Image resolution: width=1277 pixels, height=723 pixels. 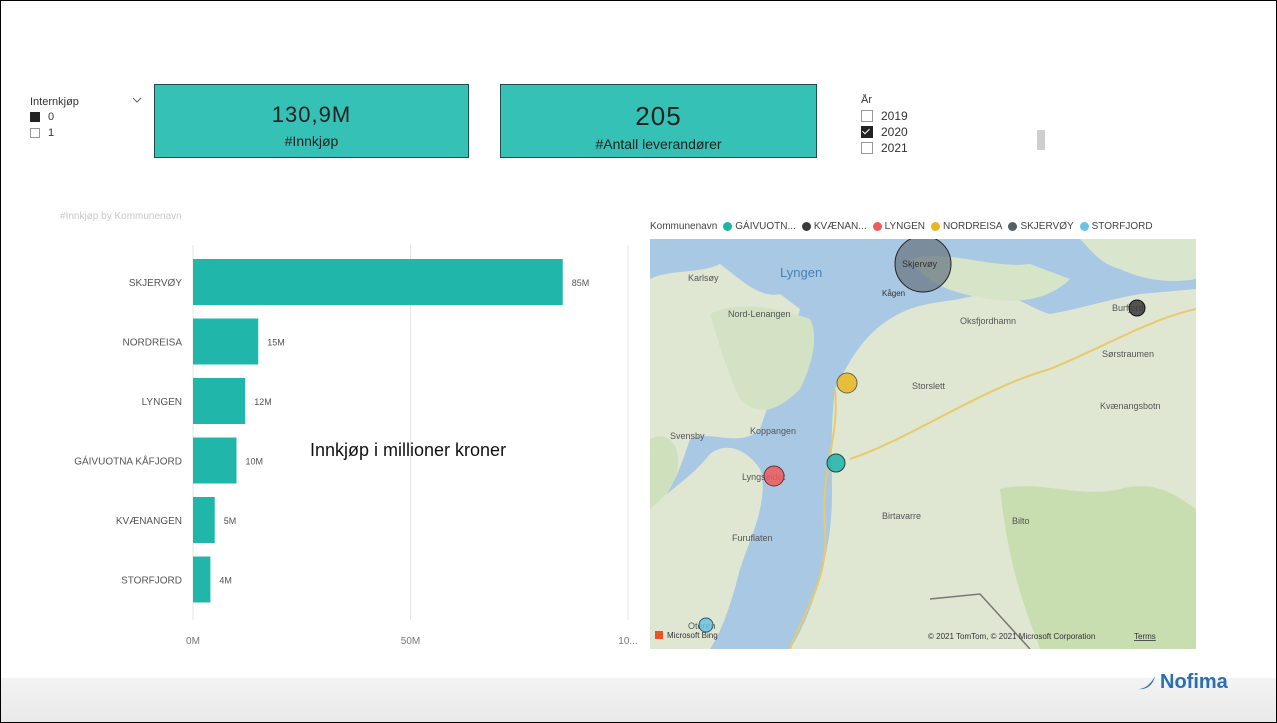 I want to click on slicer-scrollbar, so click(x=1041, y=140).